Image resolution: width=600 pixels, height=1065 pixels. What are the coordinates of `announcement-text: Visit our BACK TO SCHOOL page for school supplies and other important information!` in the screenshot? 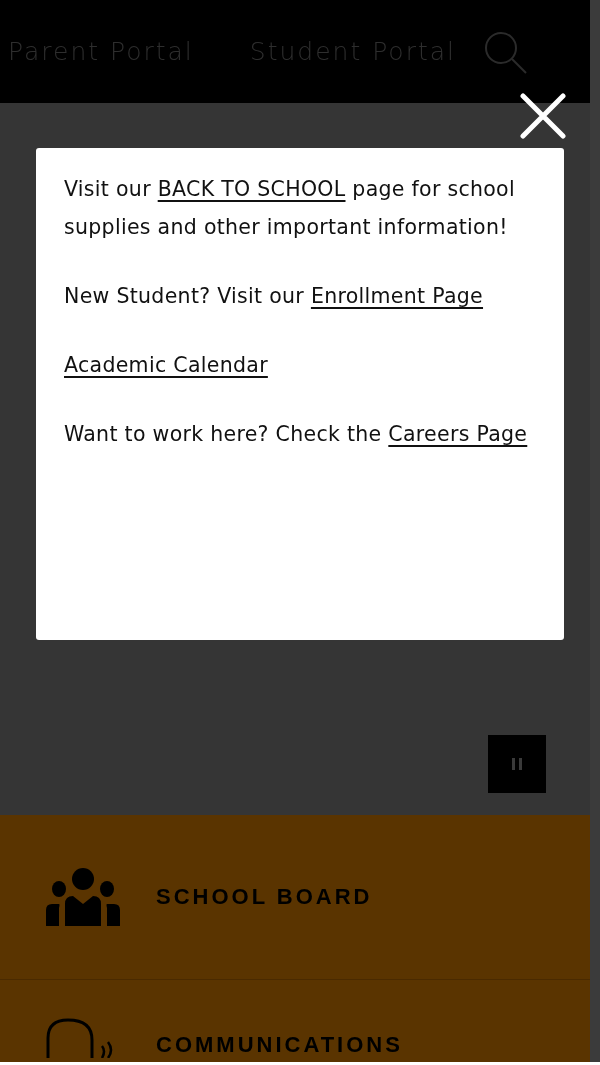 It's located at (290, 208).